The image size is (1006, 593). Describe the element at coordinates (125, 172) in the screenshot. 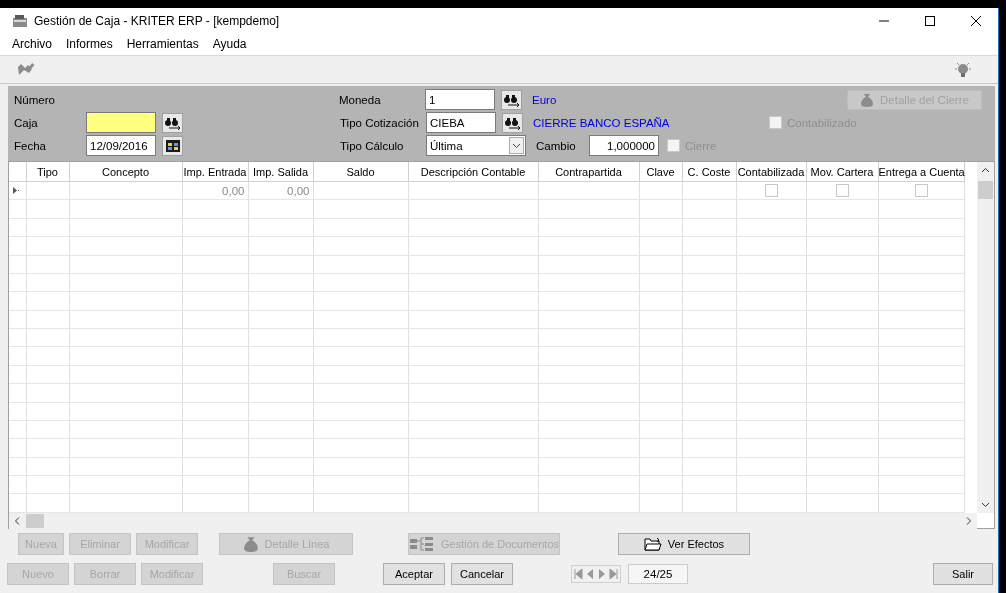

I see `column-header: Concepto` at that location.